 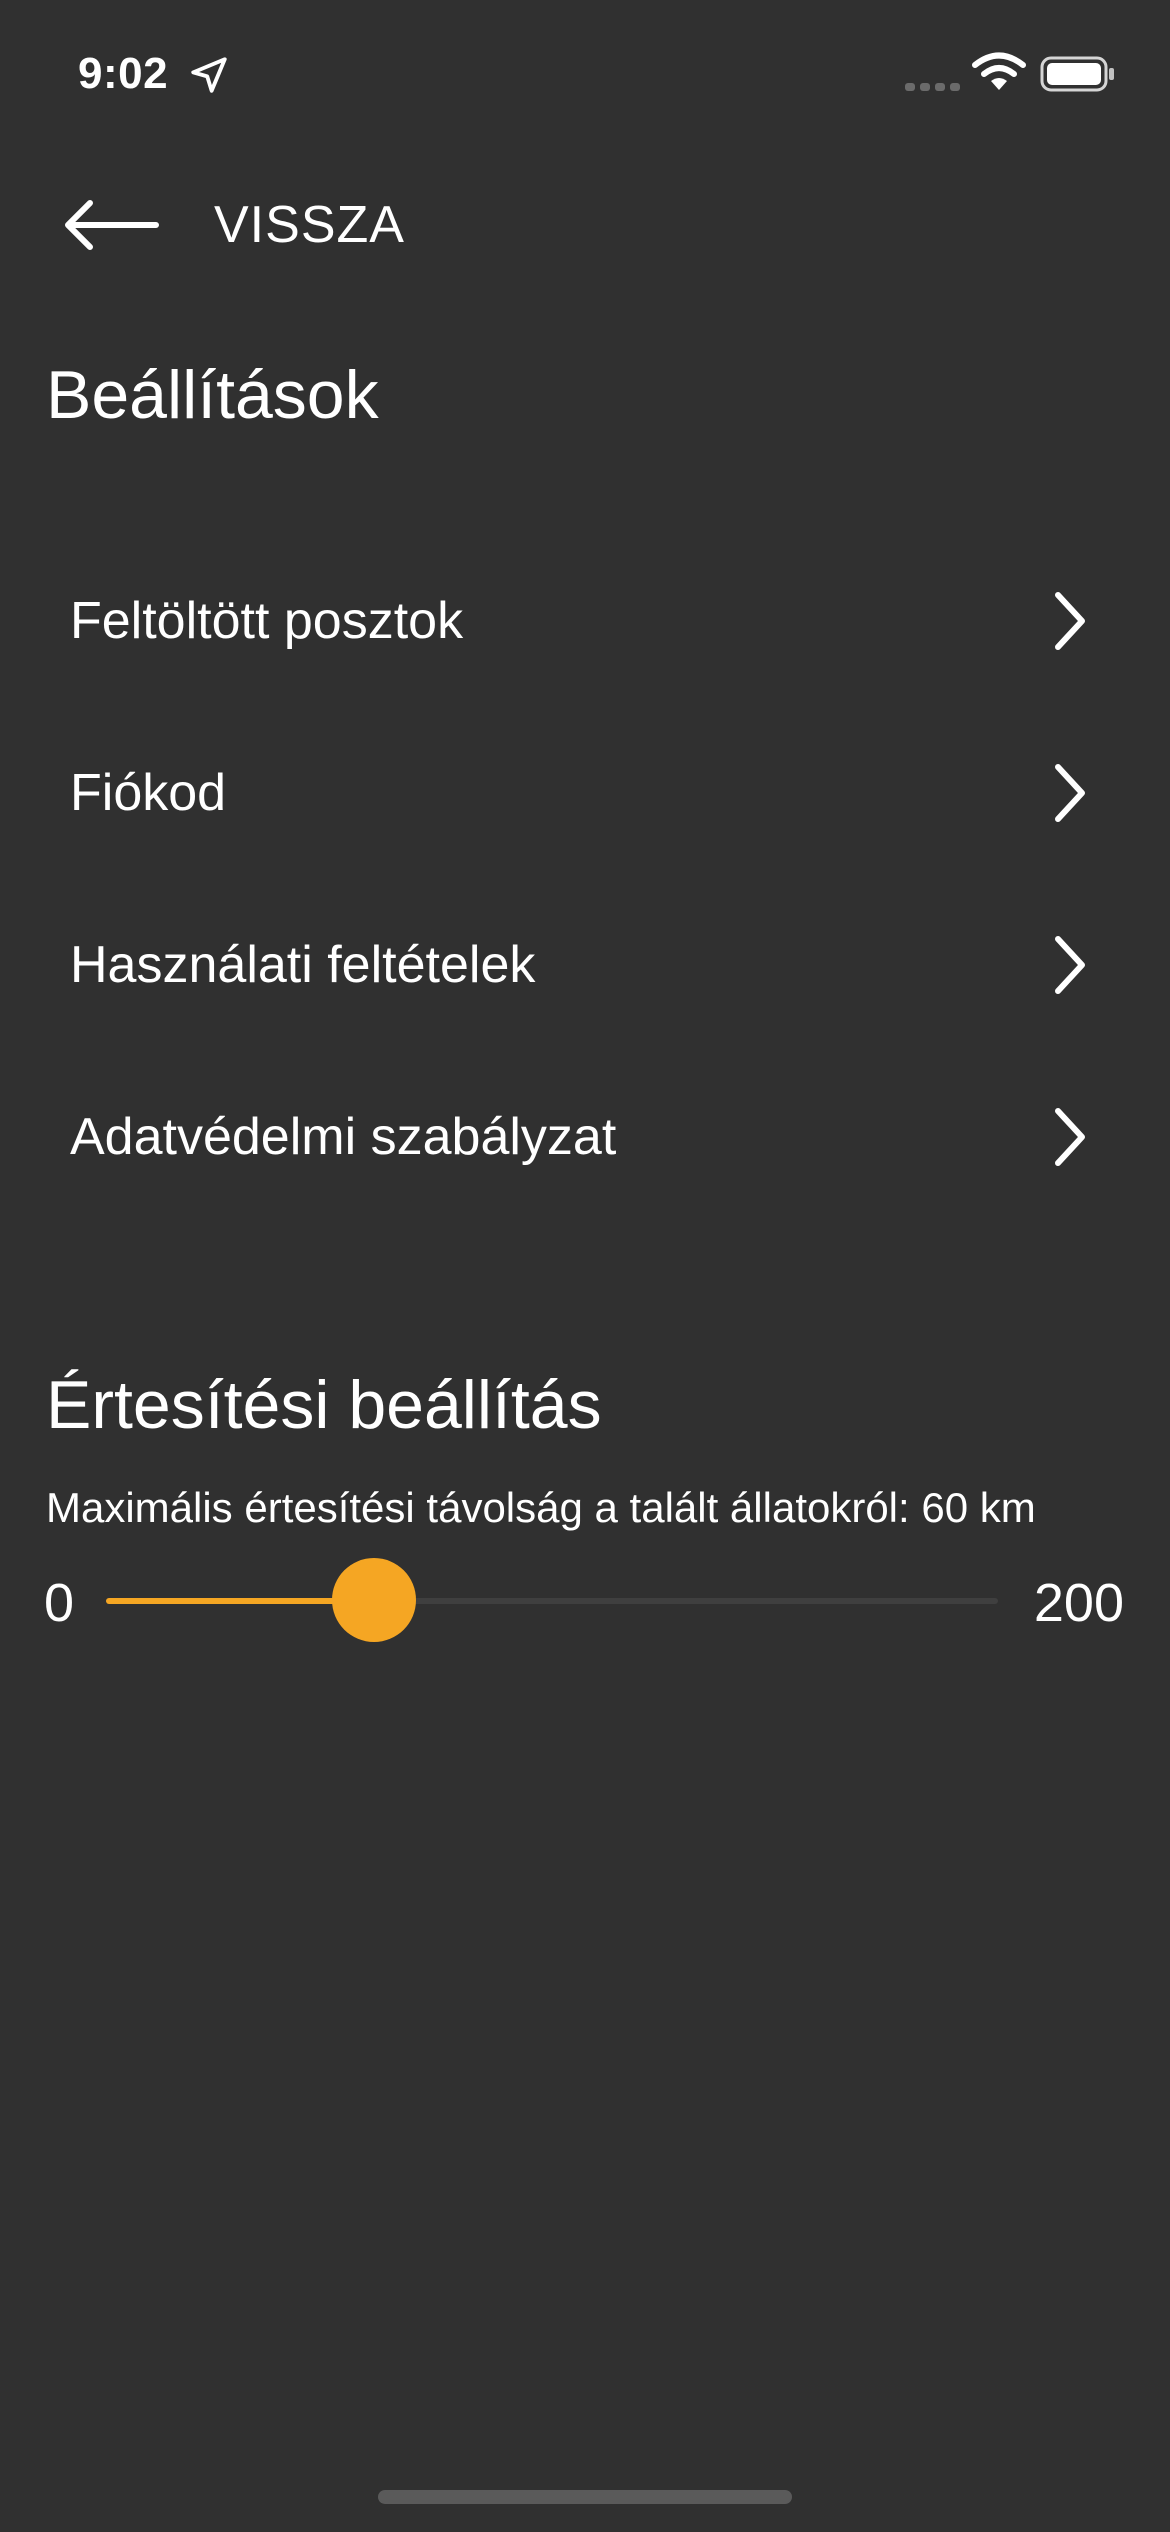 I want to click on status-time: 9:02, so click(x=123, y=73).